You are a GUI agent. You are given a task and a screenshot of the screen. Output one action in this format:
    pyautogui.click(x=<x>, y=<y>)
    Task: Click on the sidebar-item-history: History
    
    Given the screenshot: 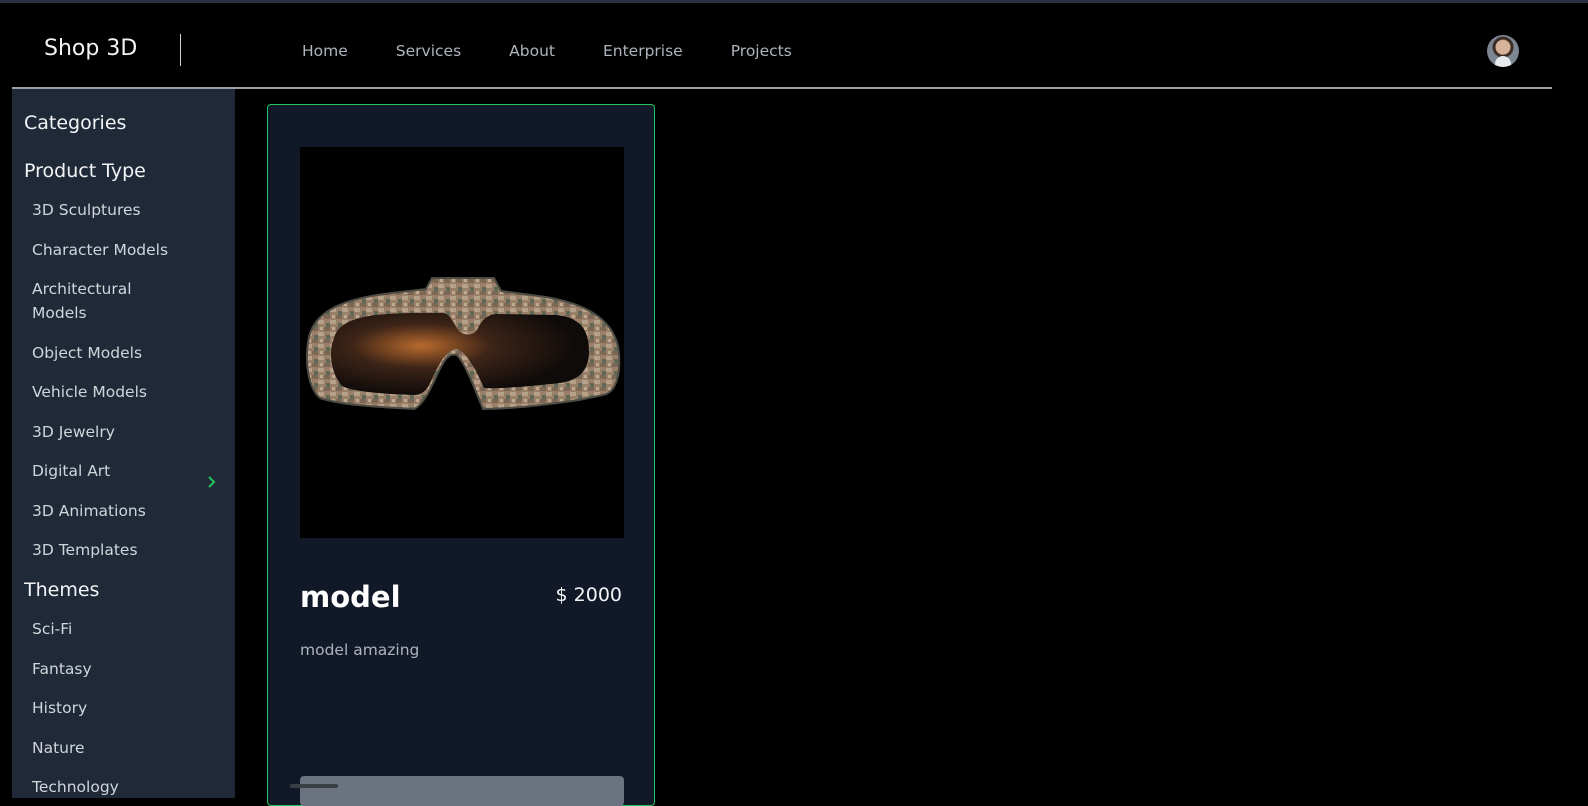 What is the action you would take?
    pyautogui.click(x=59, y=708)
    